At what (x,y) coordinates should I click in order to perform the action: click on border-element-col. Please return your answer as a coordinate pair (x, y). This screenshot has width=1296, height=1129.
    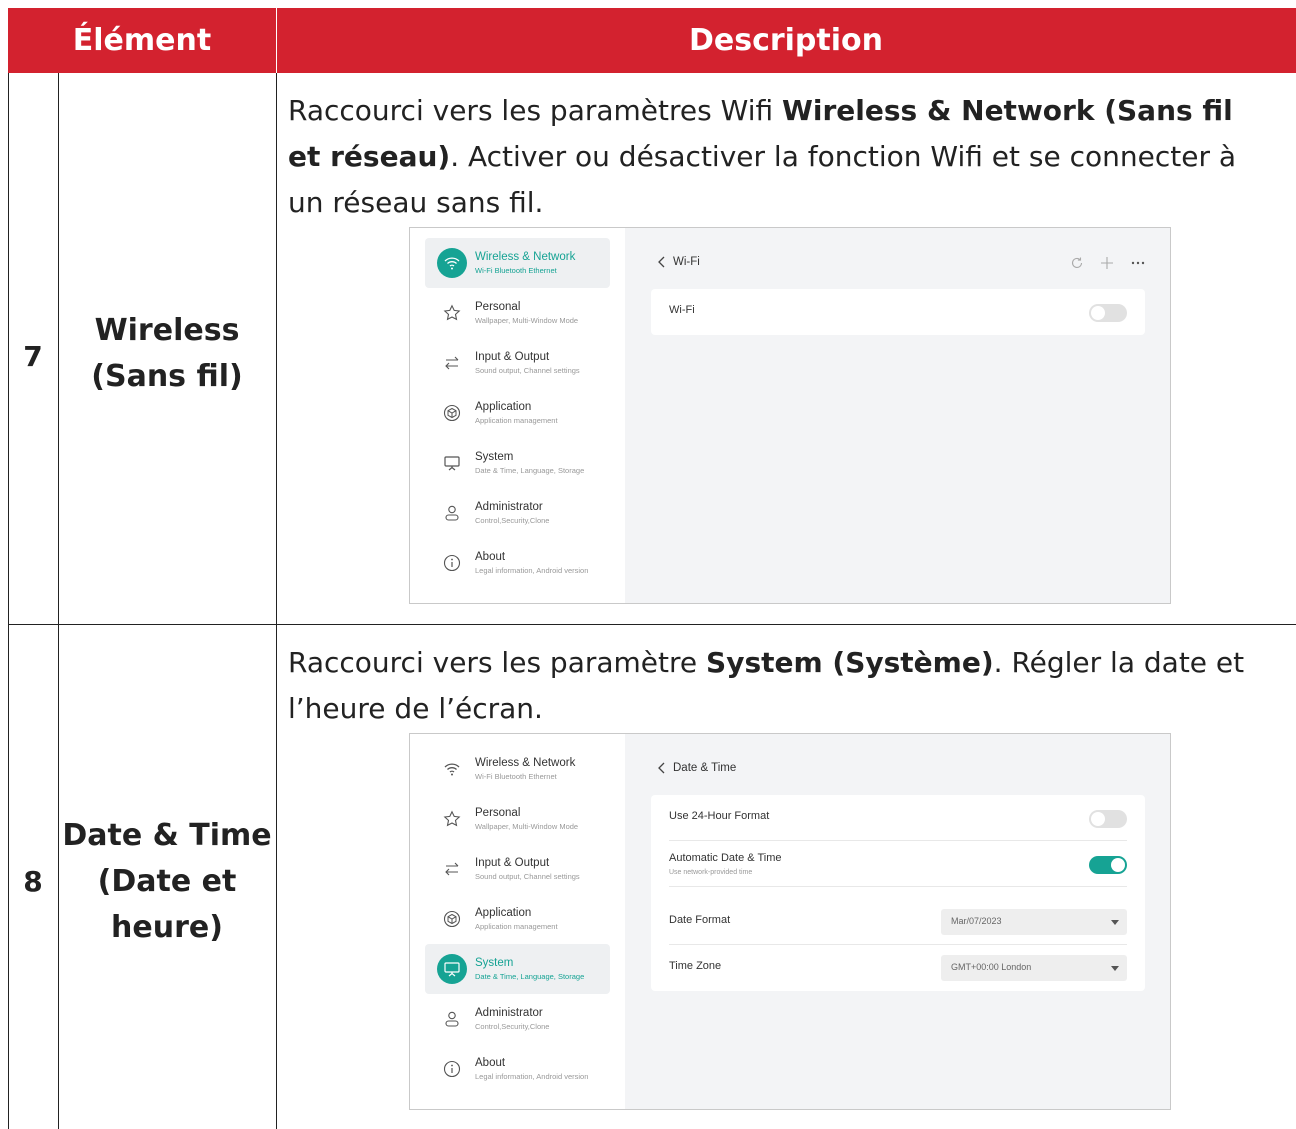
    Looking at the image, I should click on (276, 601).